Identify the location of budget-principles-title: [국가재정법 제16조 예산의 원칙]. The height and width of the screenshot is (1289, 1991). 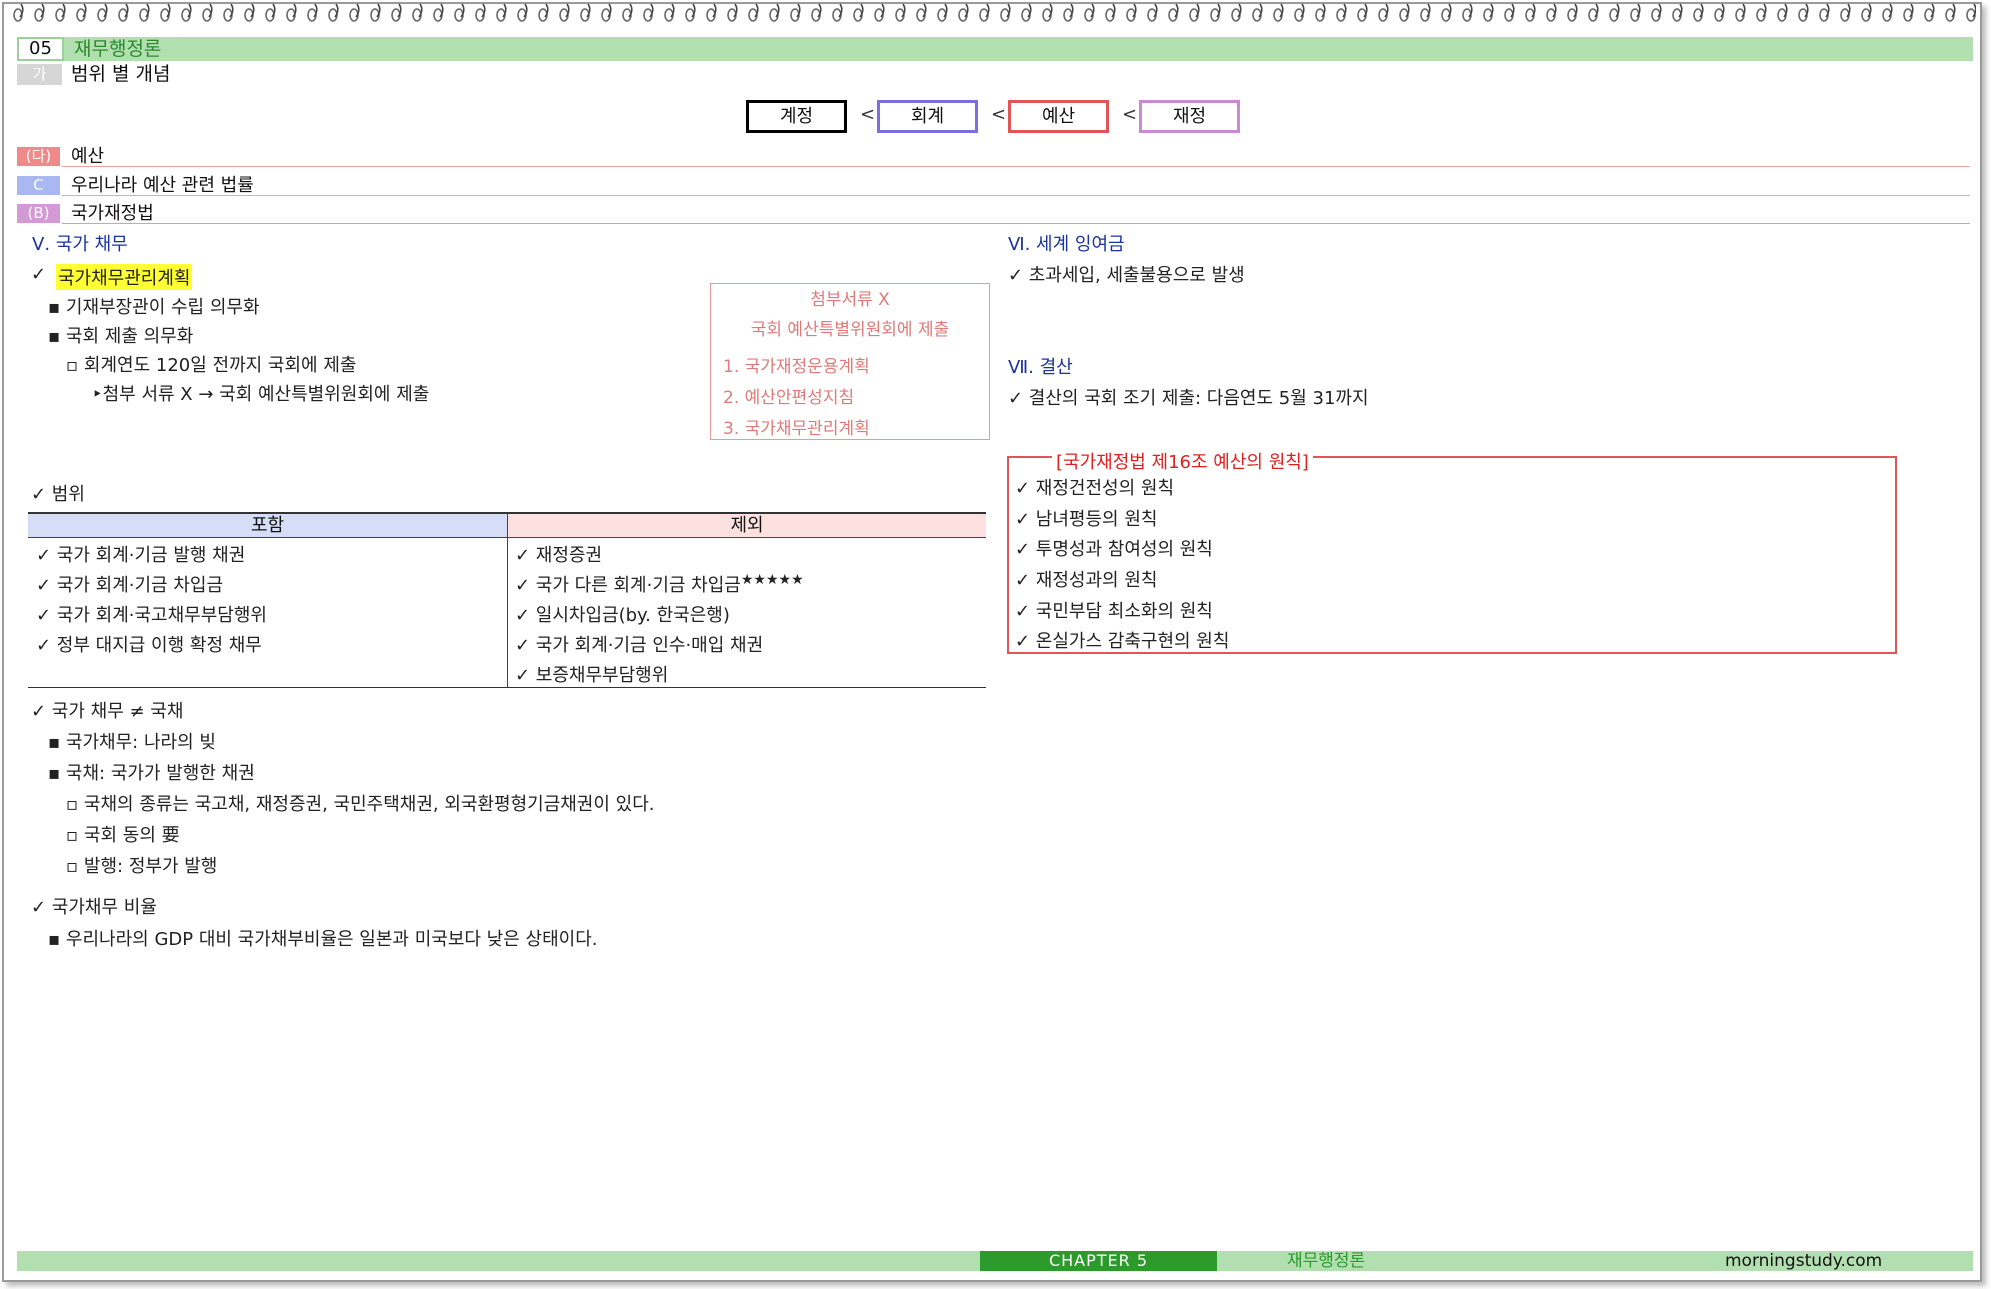
(1182, 461).